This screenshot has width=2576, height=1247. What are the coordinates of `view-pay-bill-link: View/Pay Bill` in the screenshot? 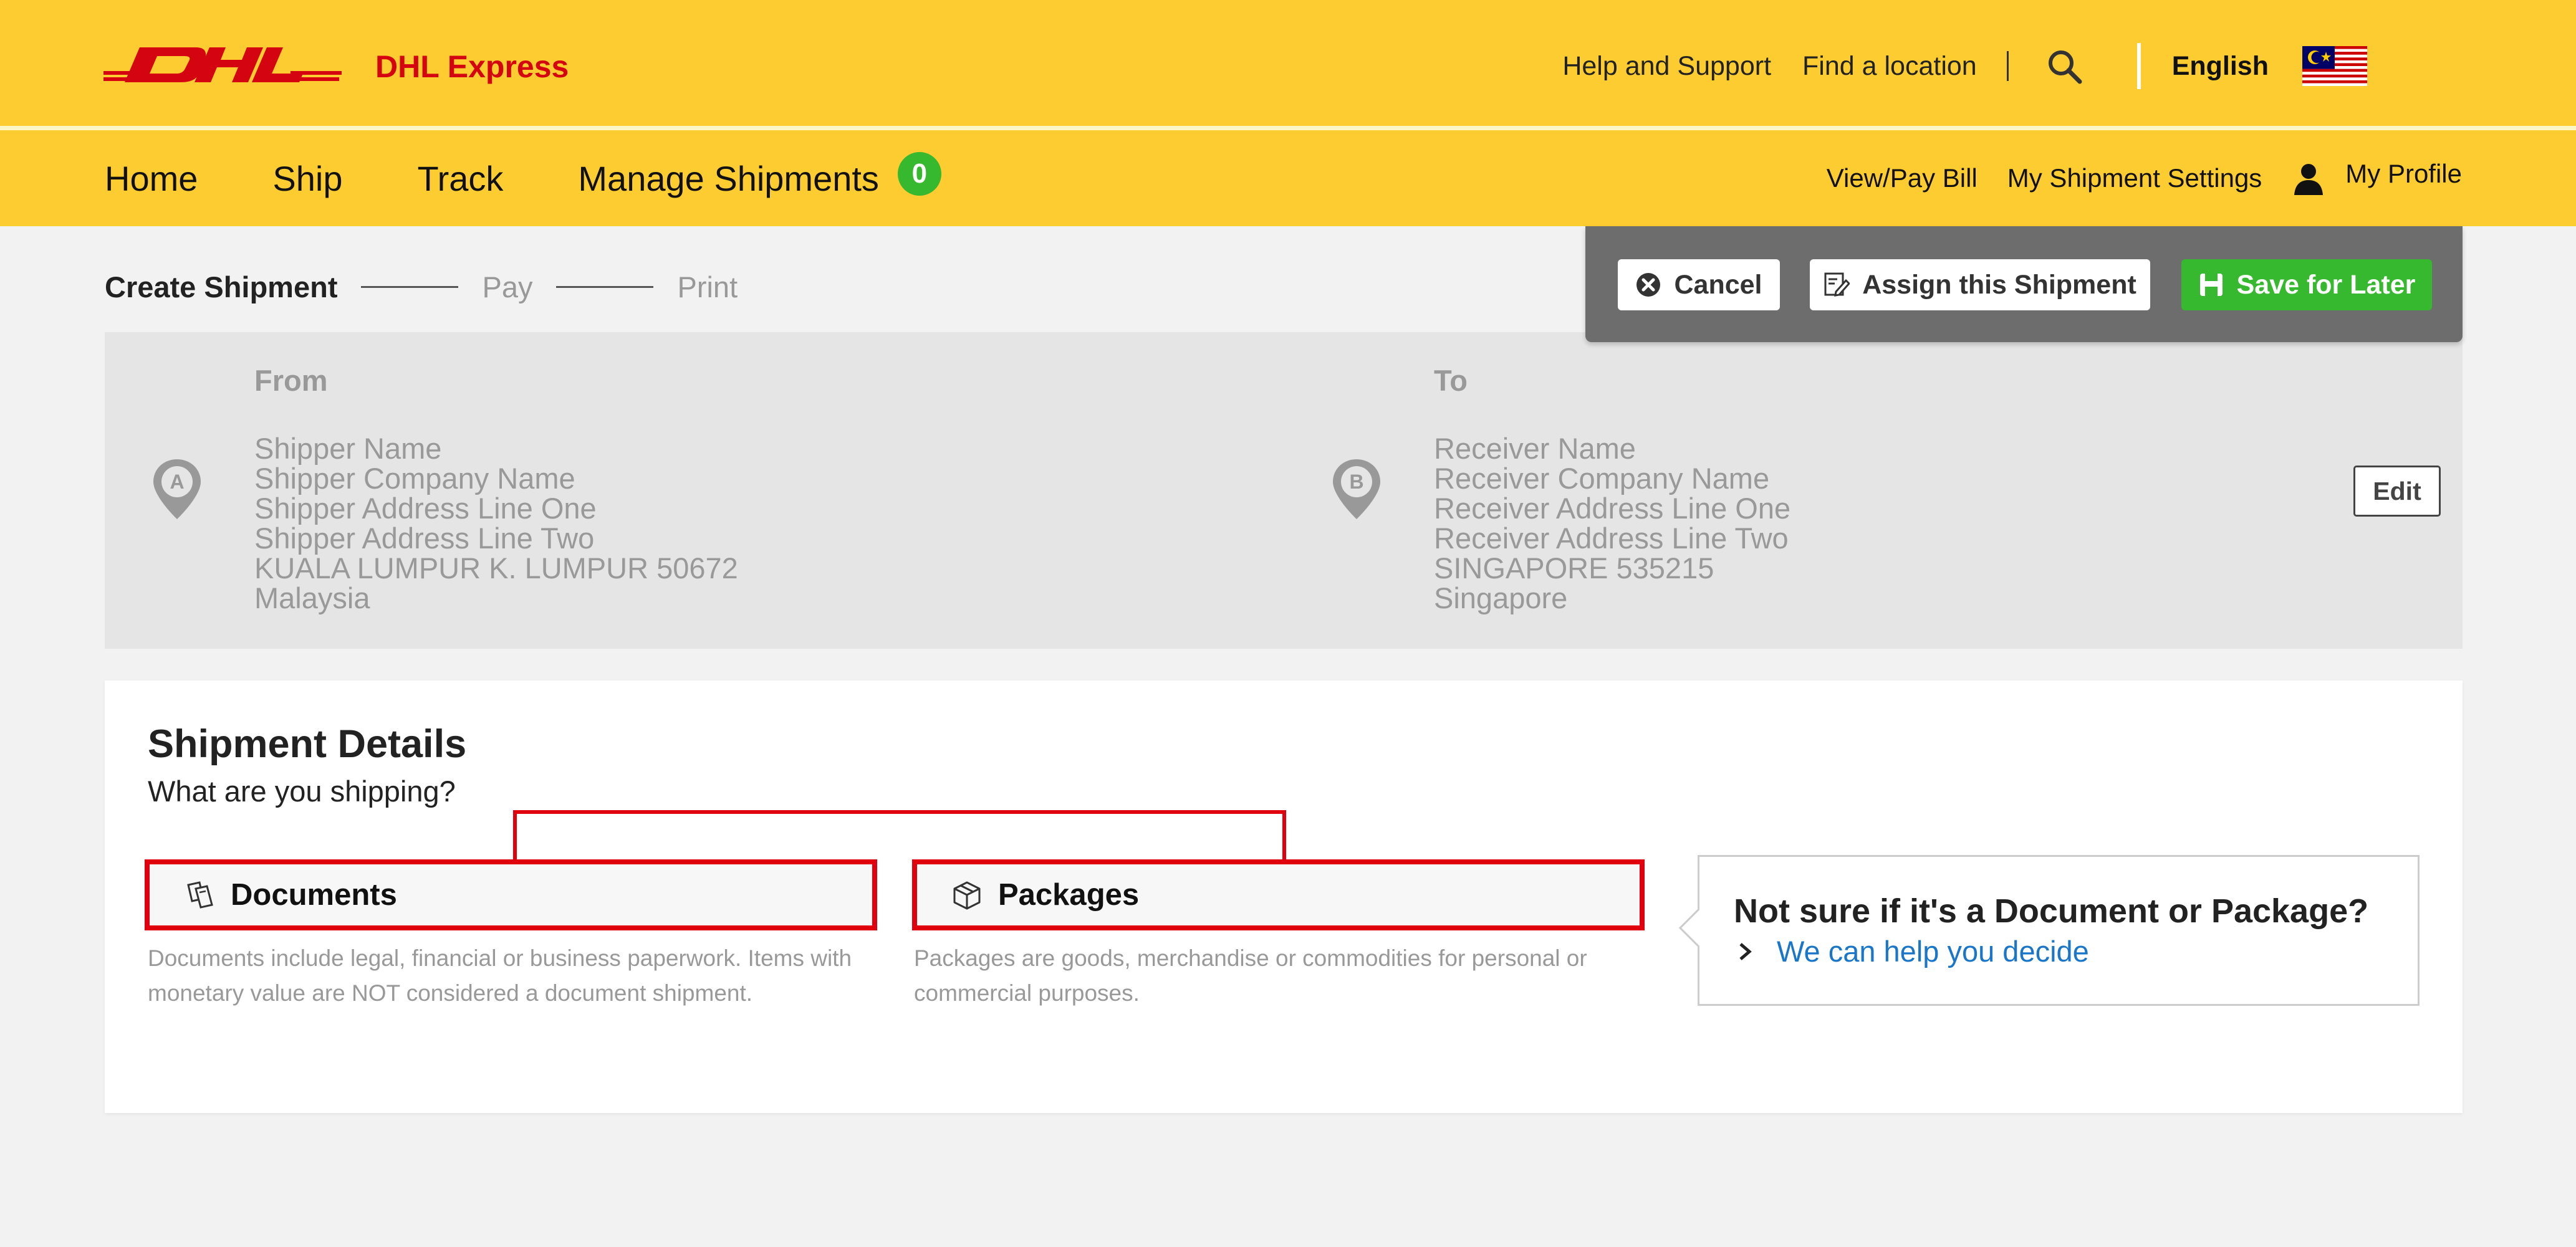 It's located at (1902, 178).